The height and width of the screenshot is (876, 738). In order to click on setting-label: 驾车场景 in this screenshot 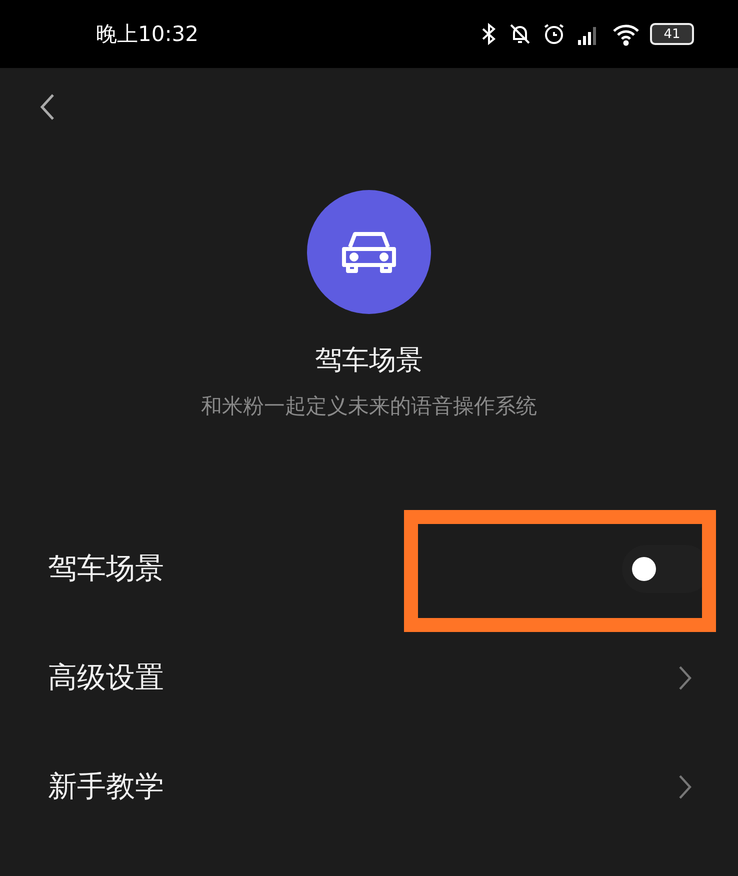, I will do `click(106, 568)`.